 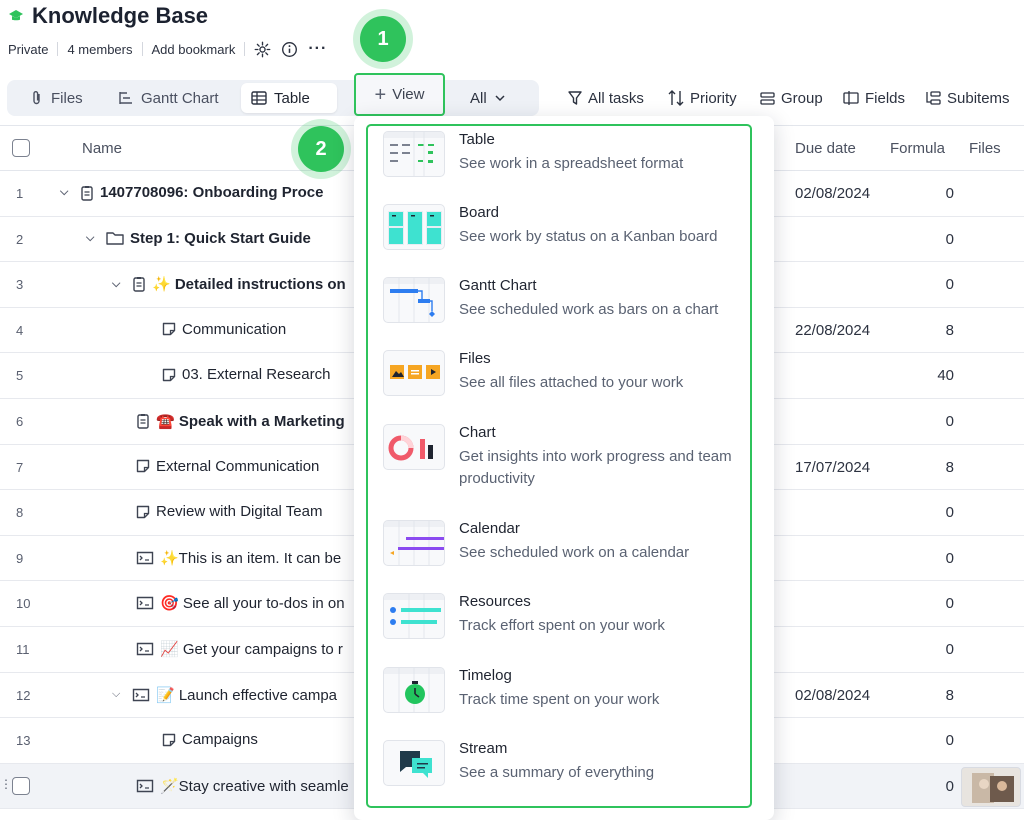 I want to click on row-name-cell: ☎️ Speak with a Marketing, so click(x=240, y=421).